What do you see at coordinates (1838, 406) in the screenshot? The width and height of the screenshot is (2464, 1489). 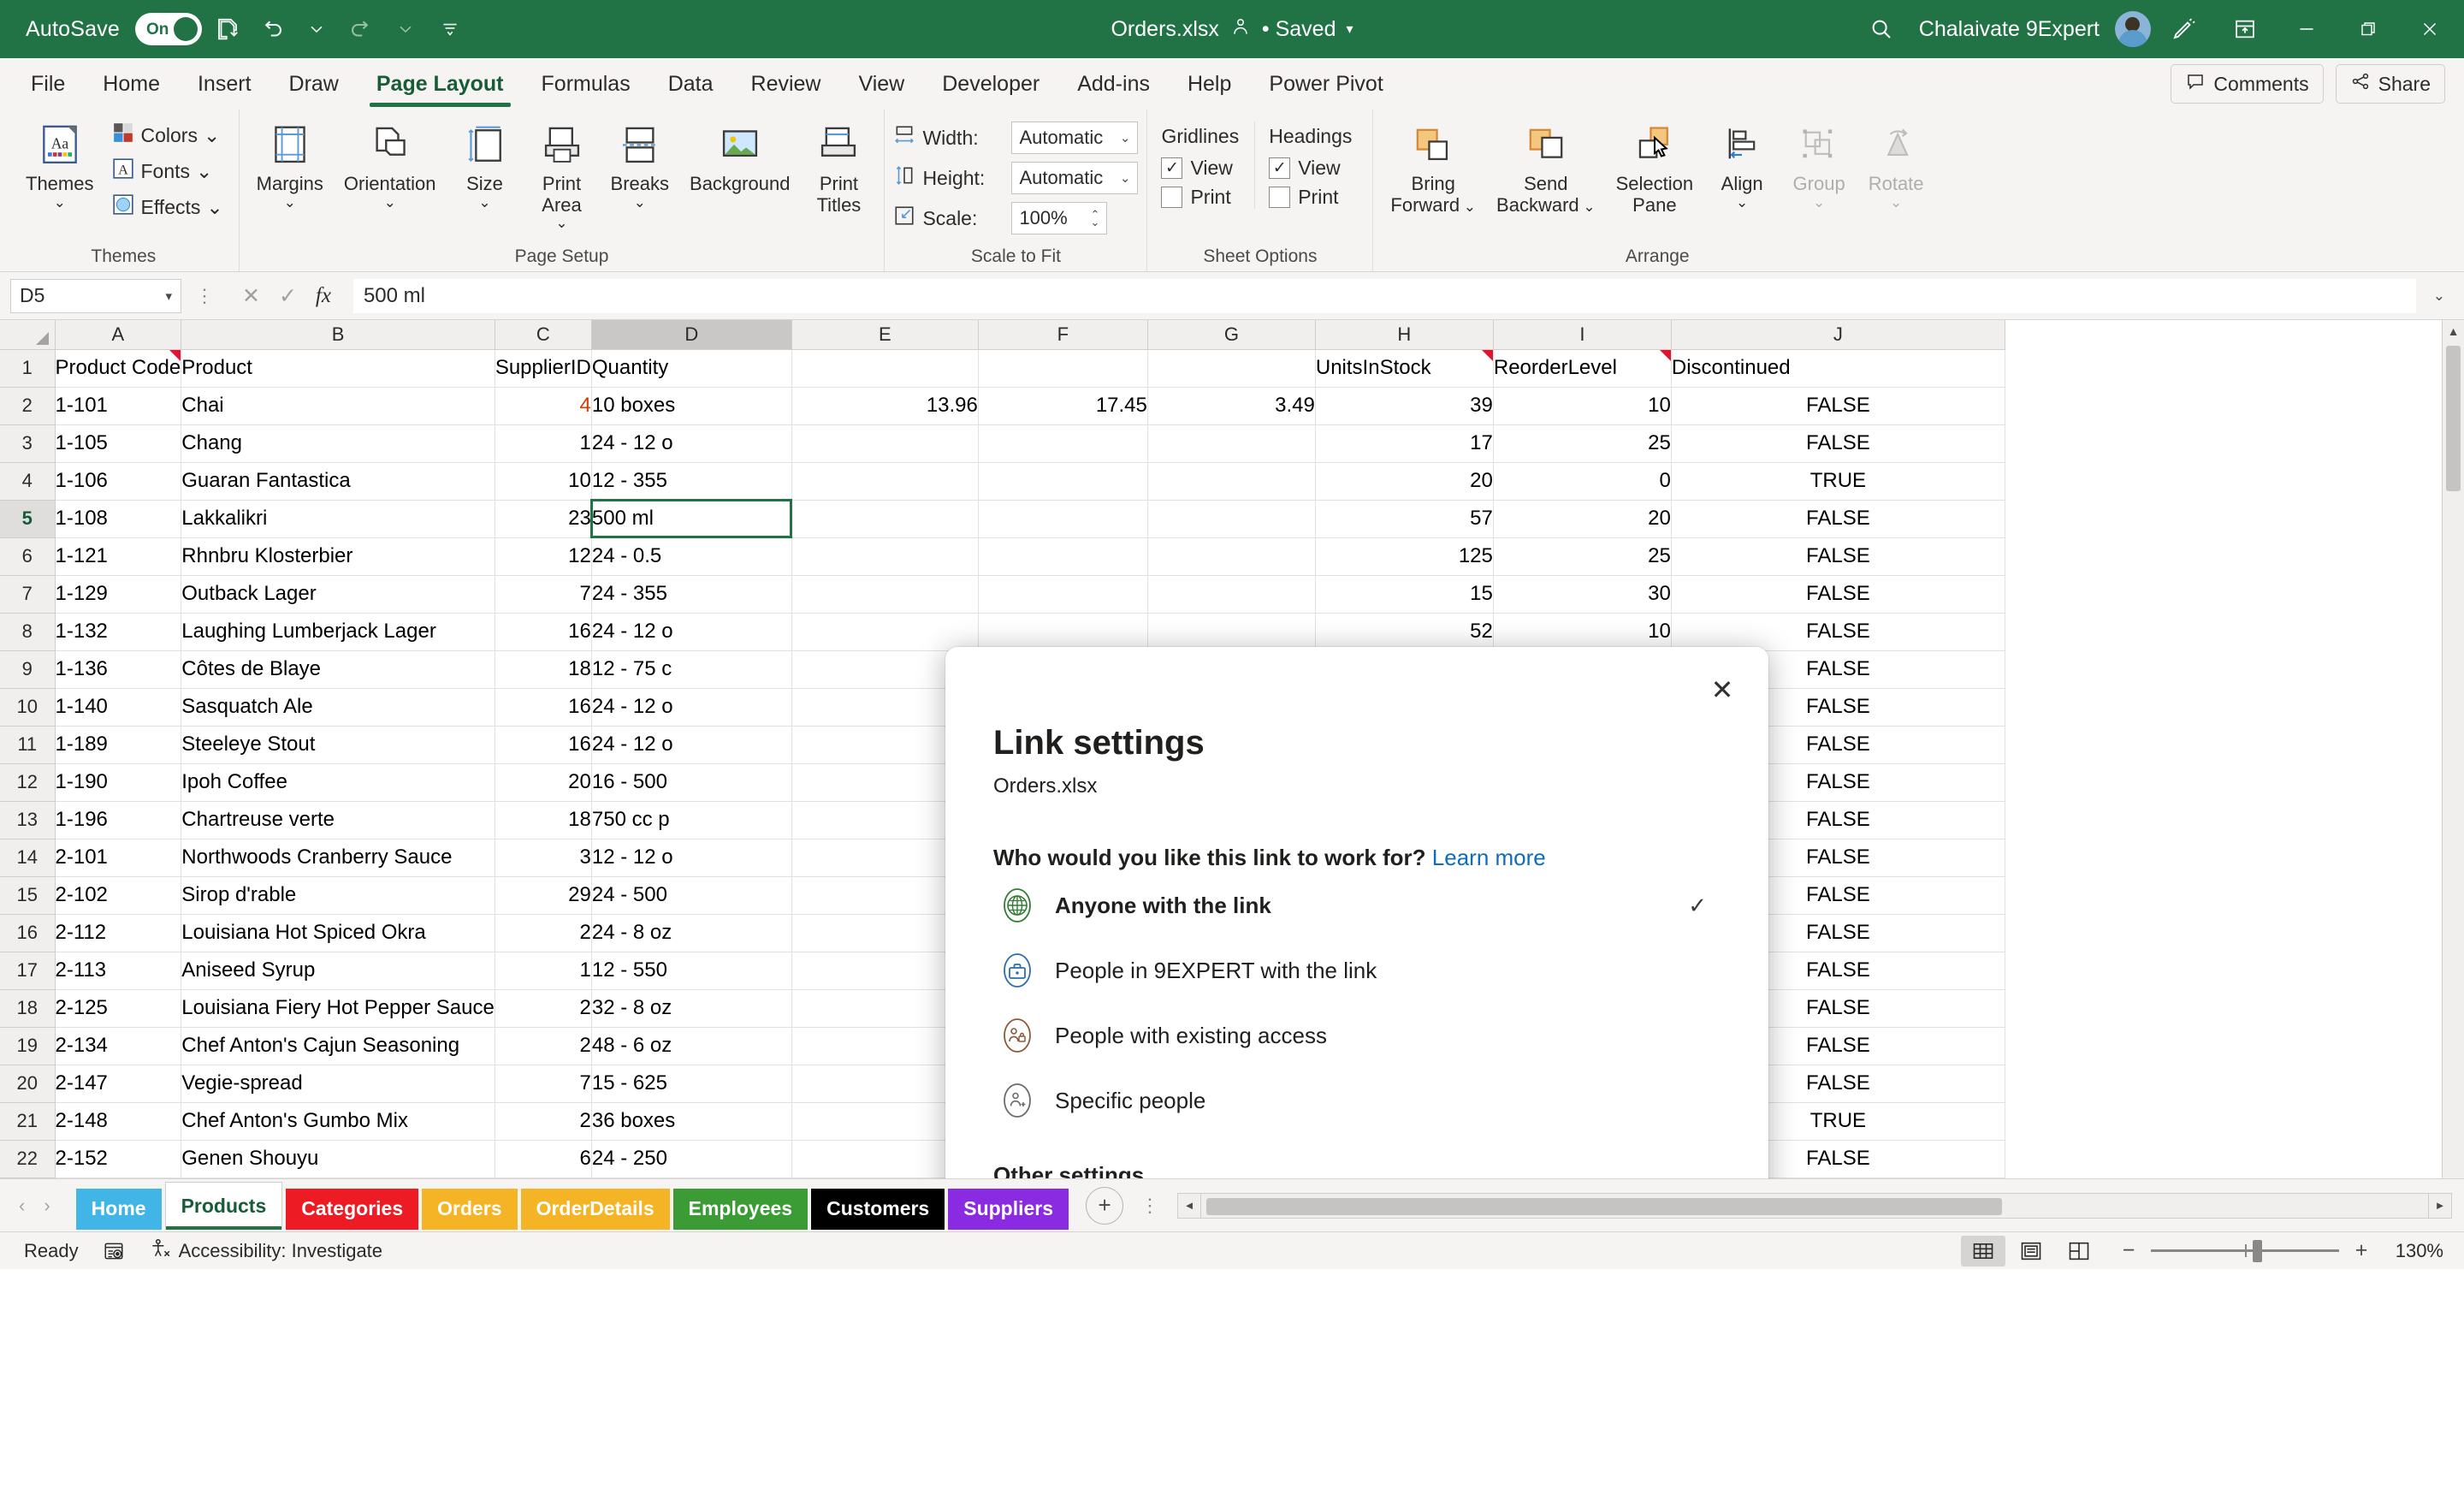 I see `cell-J2: FALSE` at bounding box center [1838, 406].